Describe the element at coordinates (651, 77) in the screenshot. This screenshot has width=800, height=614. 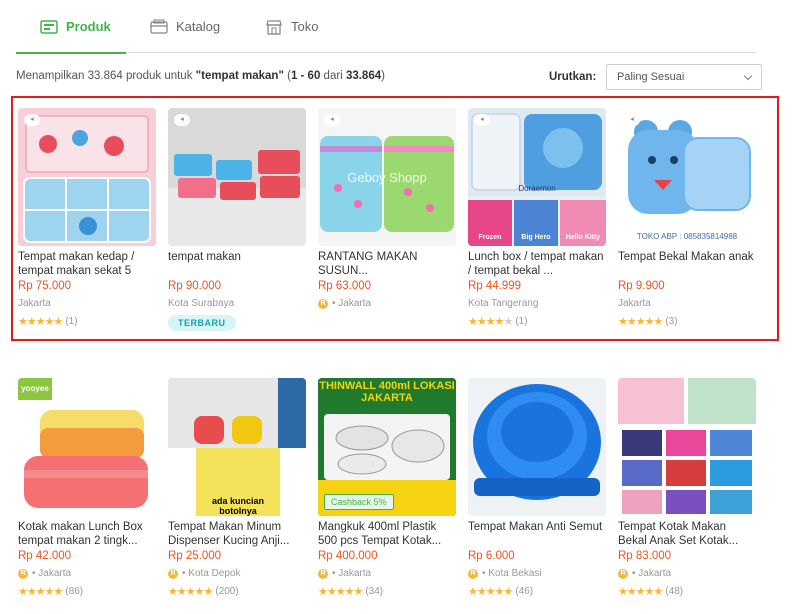
I see `sort-value: Paling Sesuai` at that location.